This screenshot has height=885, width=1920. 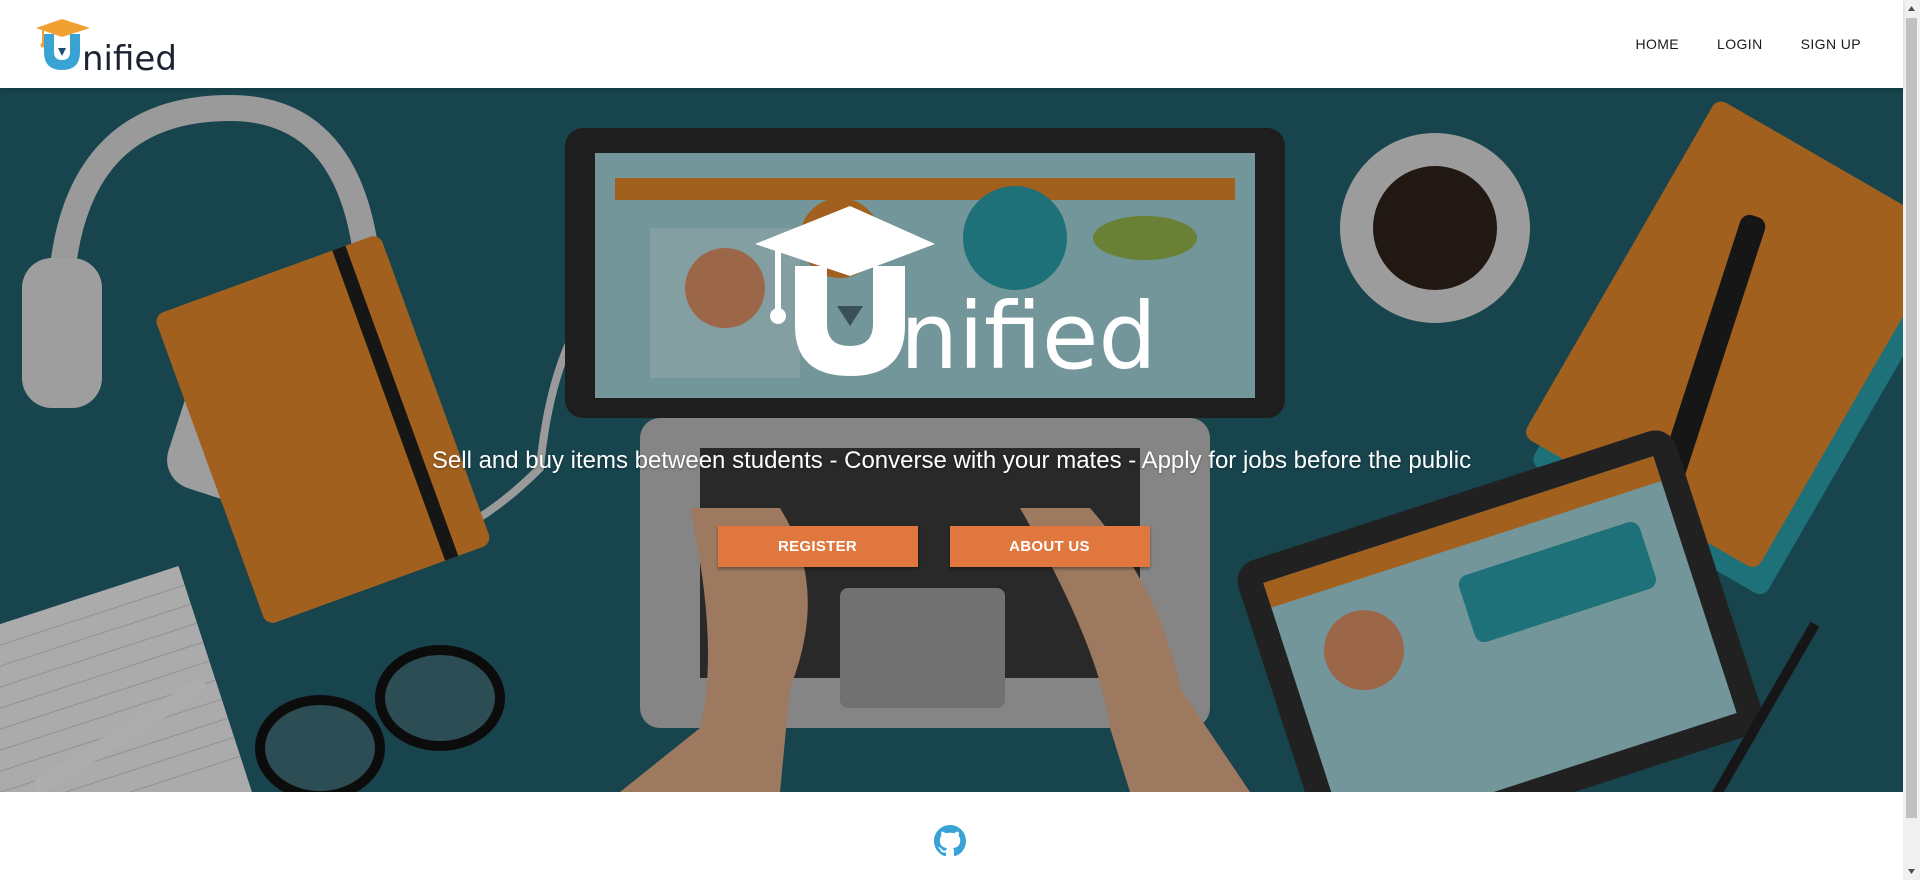 I want to click on nav-signup: SIGN UP, so click(x=1831, y=44).